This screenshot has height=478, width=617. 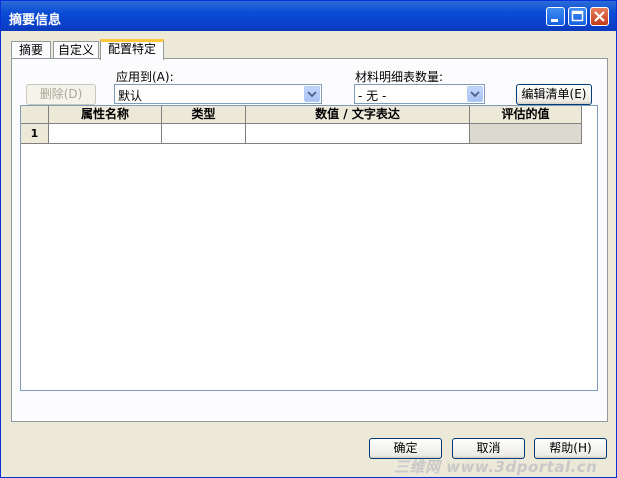 I want to click on close-button, so click(x=599, y=16).